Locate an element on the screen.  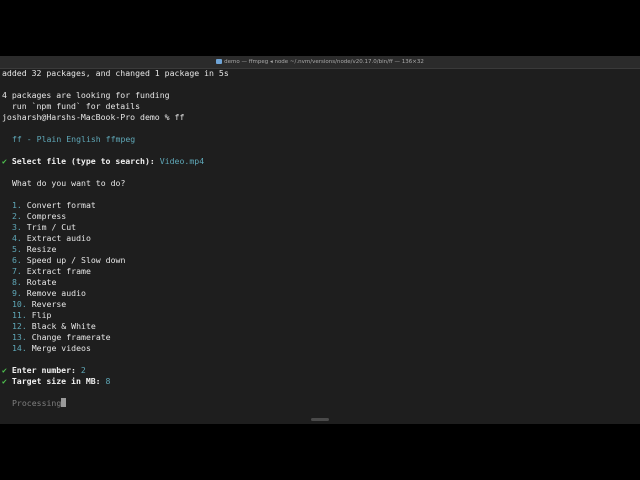
question-line: What do you want to do? is located at coordinates (69, 183).